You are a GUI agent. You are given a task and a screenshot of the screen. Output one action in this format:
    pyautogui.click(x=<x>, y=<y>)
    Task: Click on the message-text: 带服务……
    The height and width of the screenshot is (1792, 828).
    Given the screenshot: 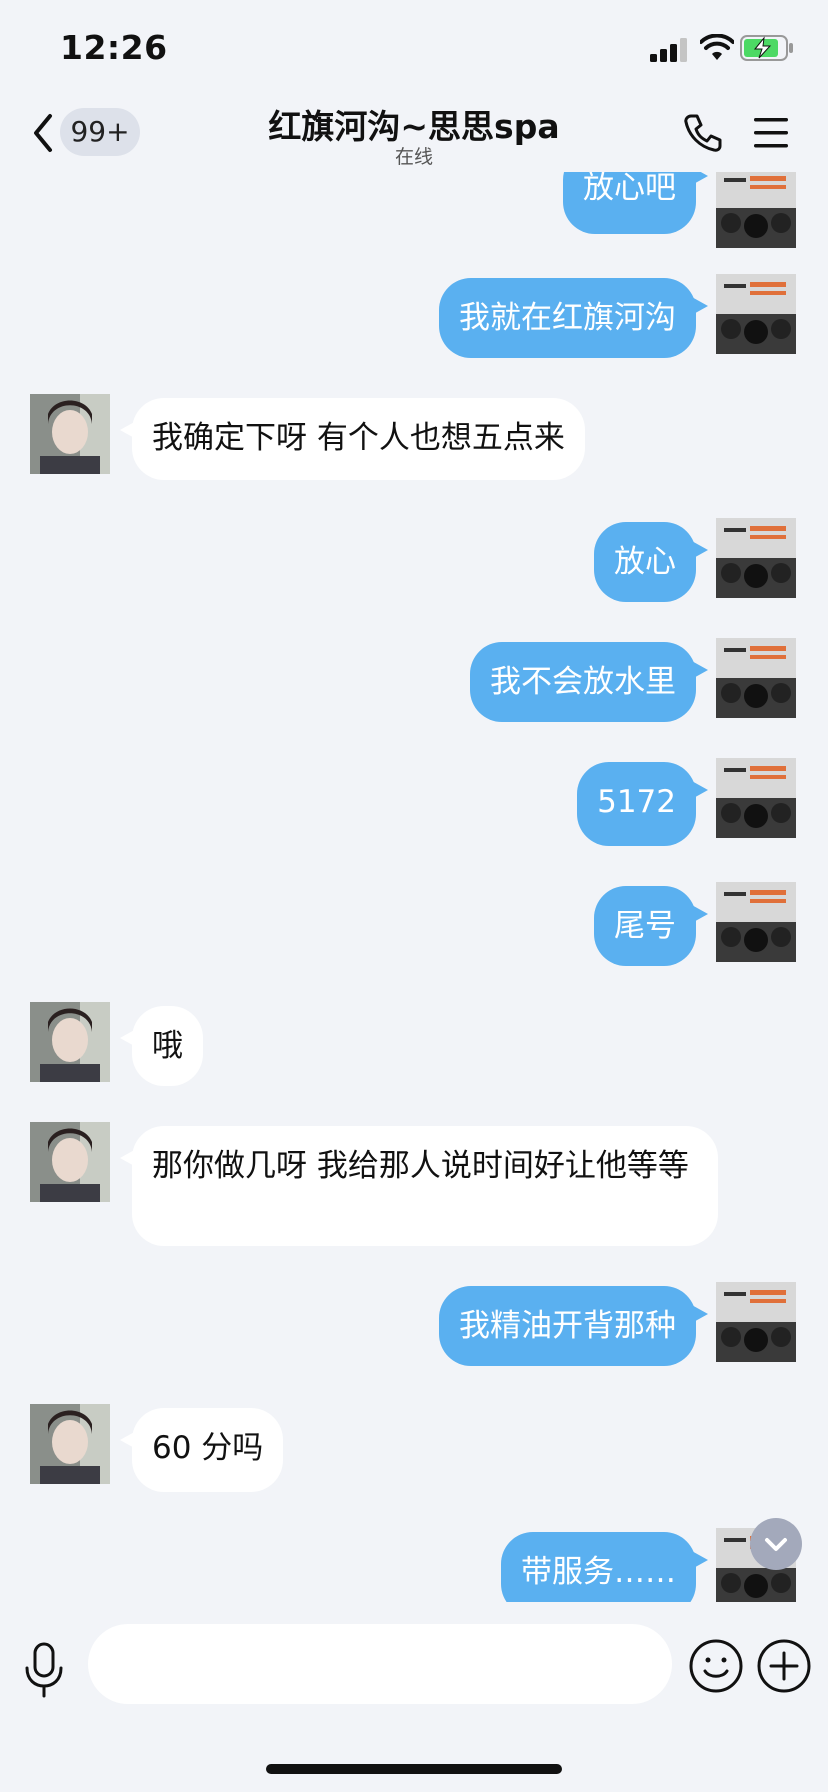 What is the action you would take?
    pyautogui.click(x=598, y=1572)
    